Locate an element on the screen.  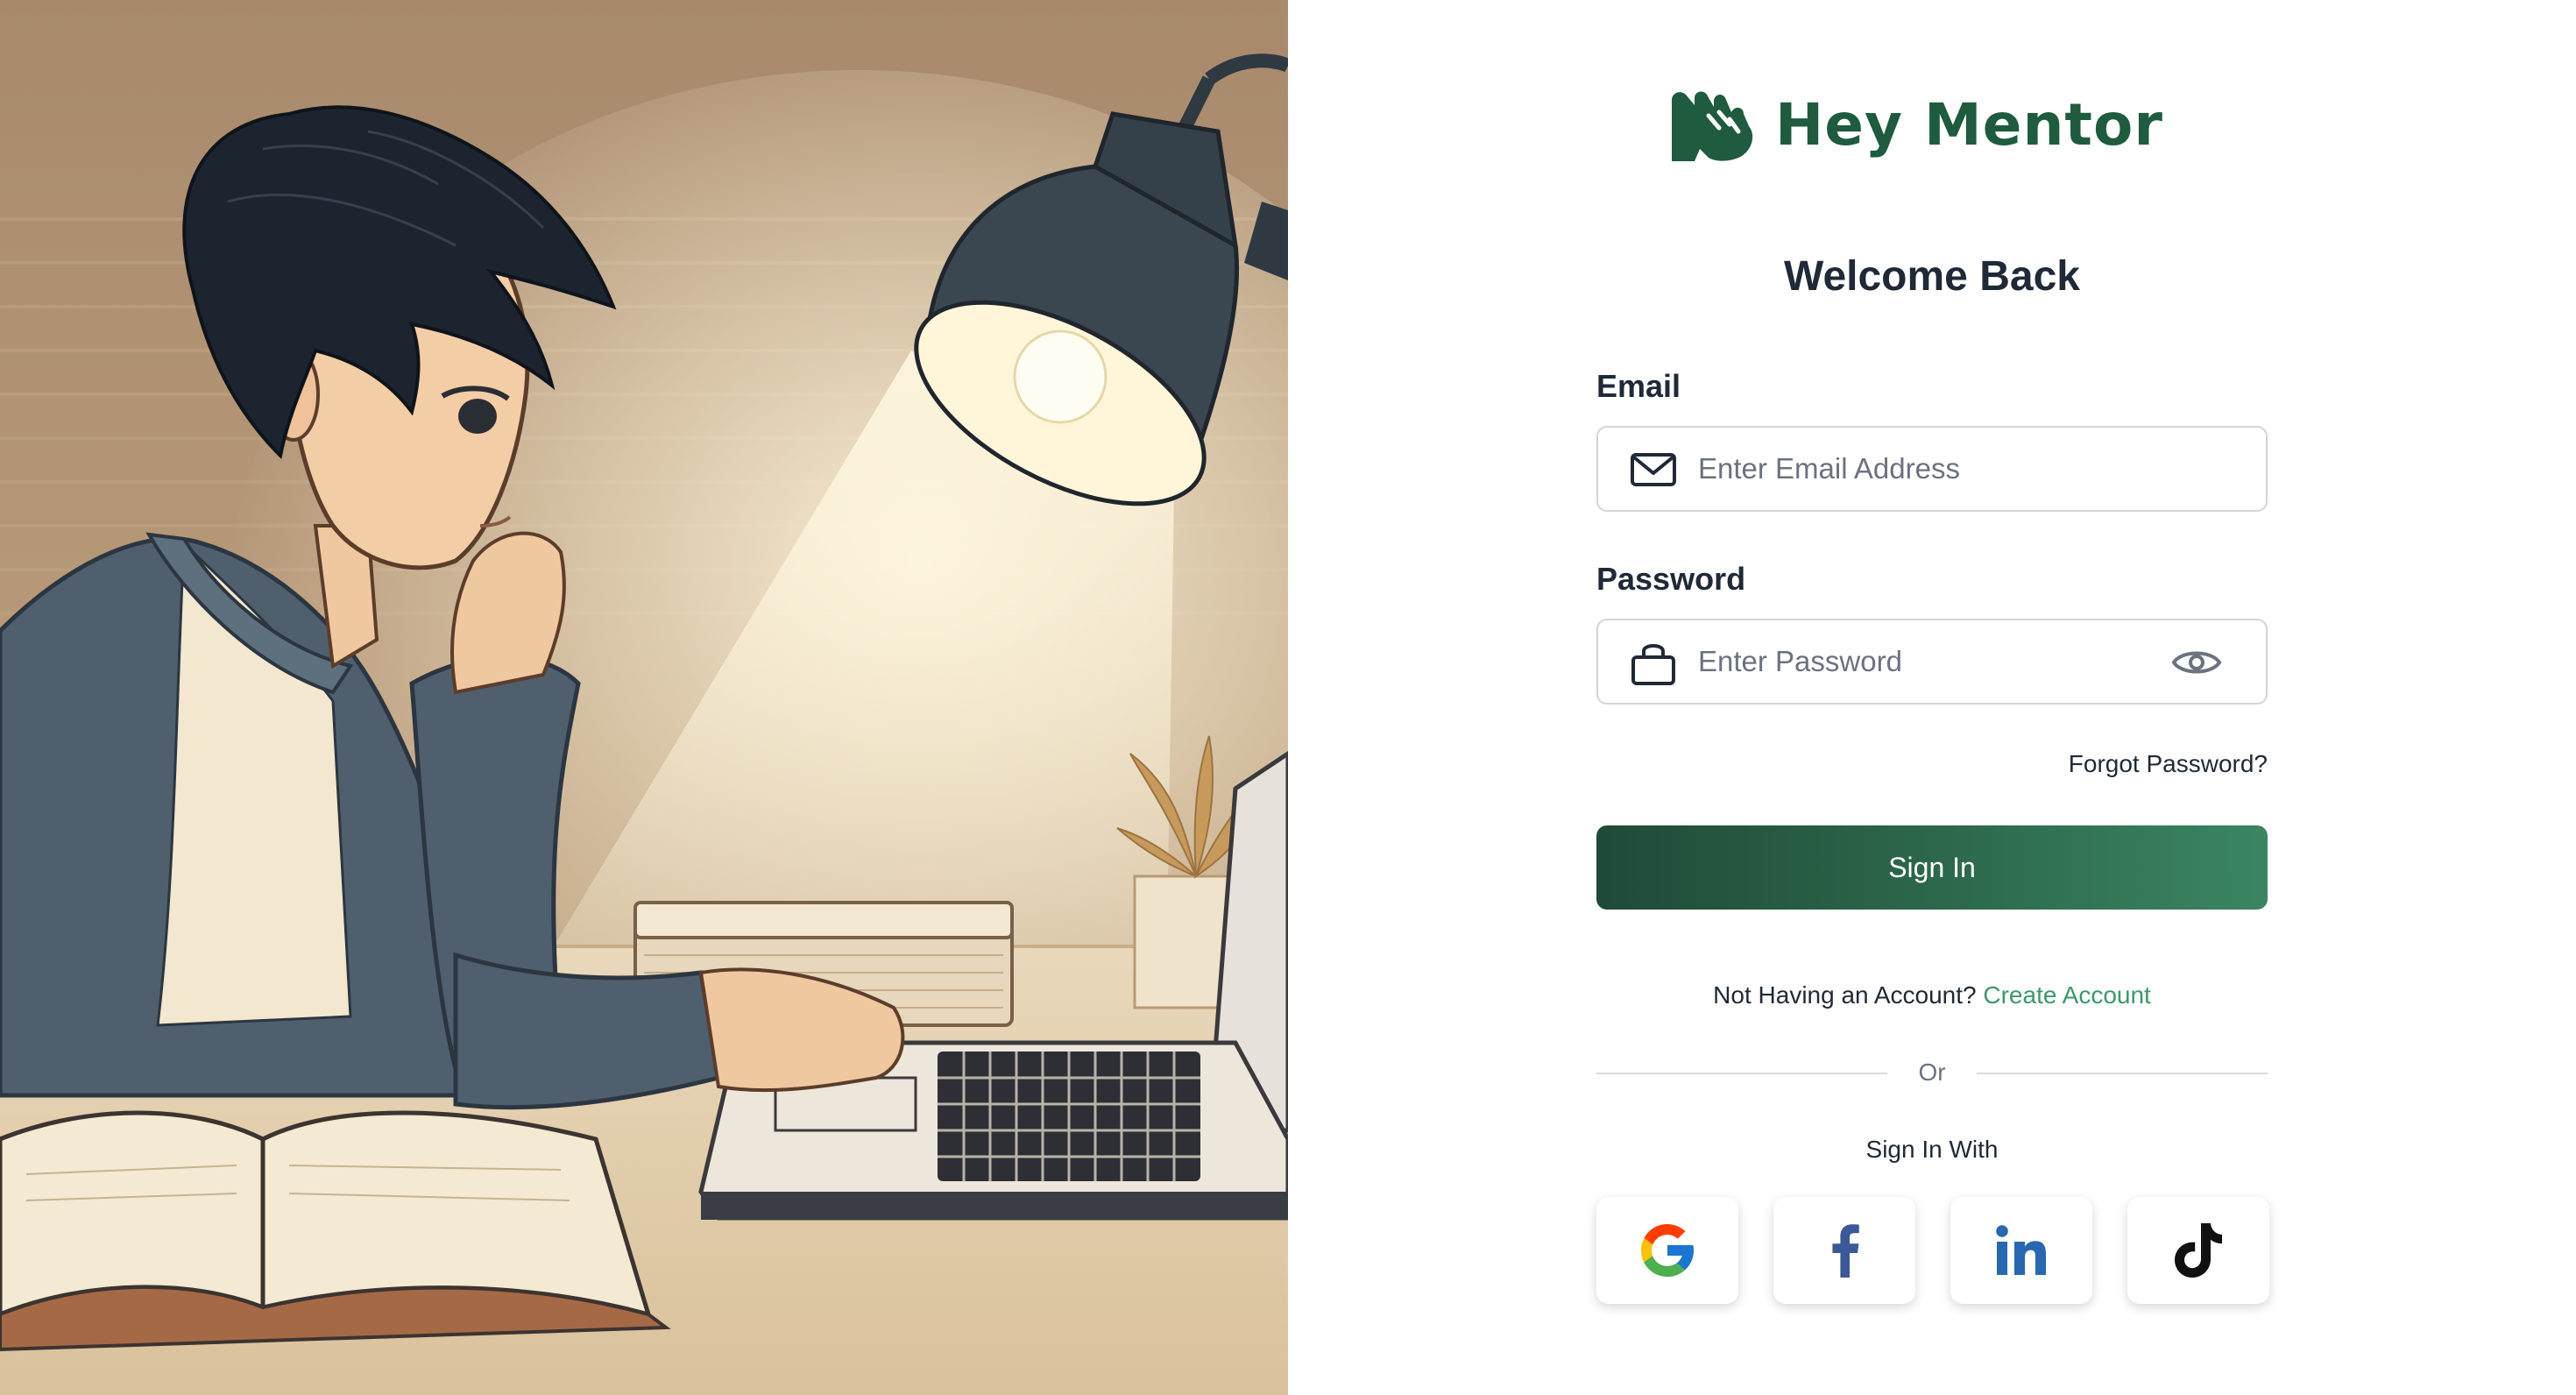
eye-icon is located at coordinates (2196, 662).